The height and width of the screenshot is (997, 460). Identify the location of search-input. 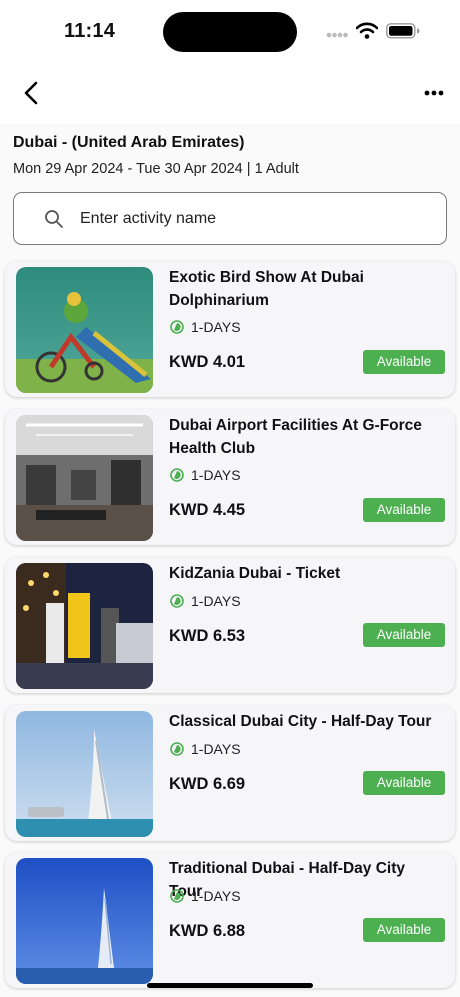
(255, 219).